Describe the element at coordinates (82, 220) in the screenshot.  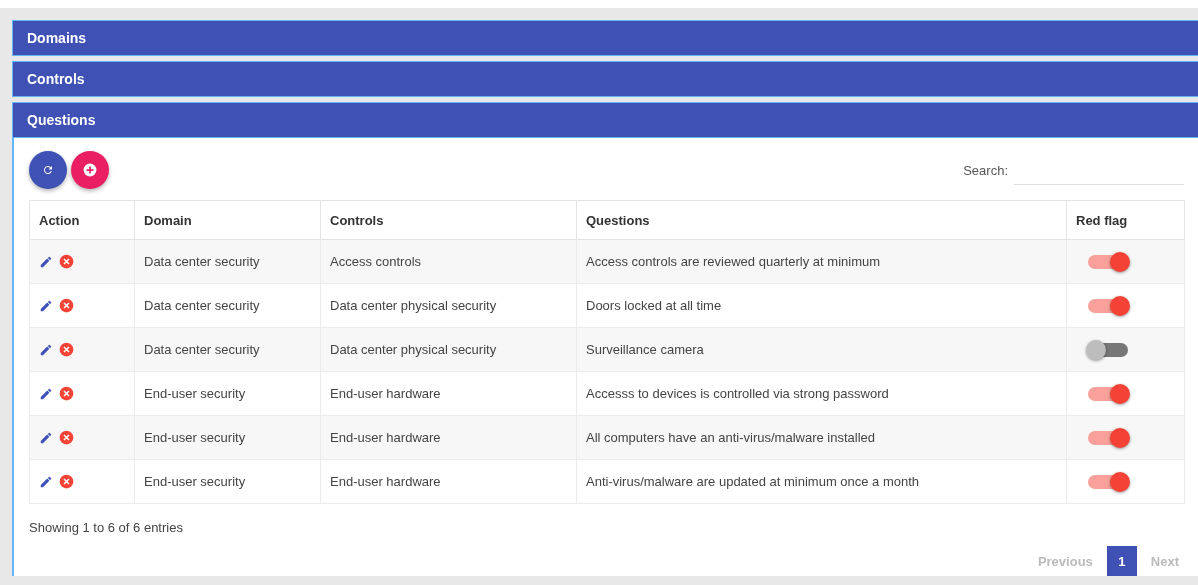
I see `column-header: Action` at that location.